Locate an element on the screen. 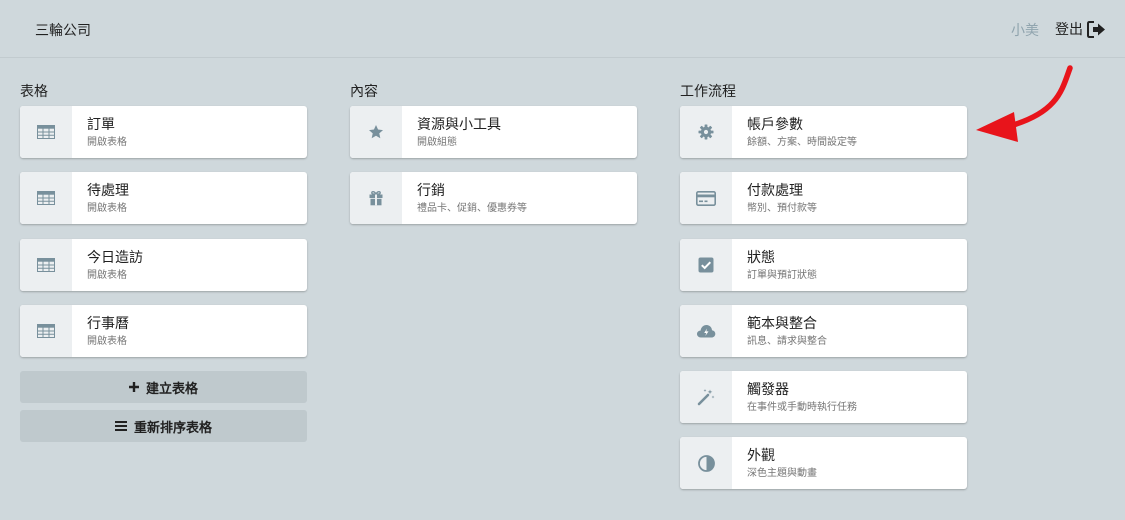 This screenshot has height=520, width=1125. card-resources-widgets: 資源與小工具 開啟組態 is located at coordinates (493, 132).